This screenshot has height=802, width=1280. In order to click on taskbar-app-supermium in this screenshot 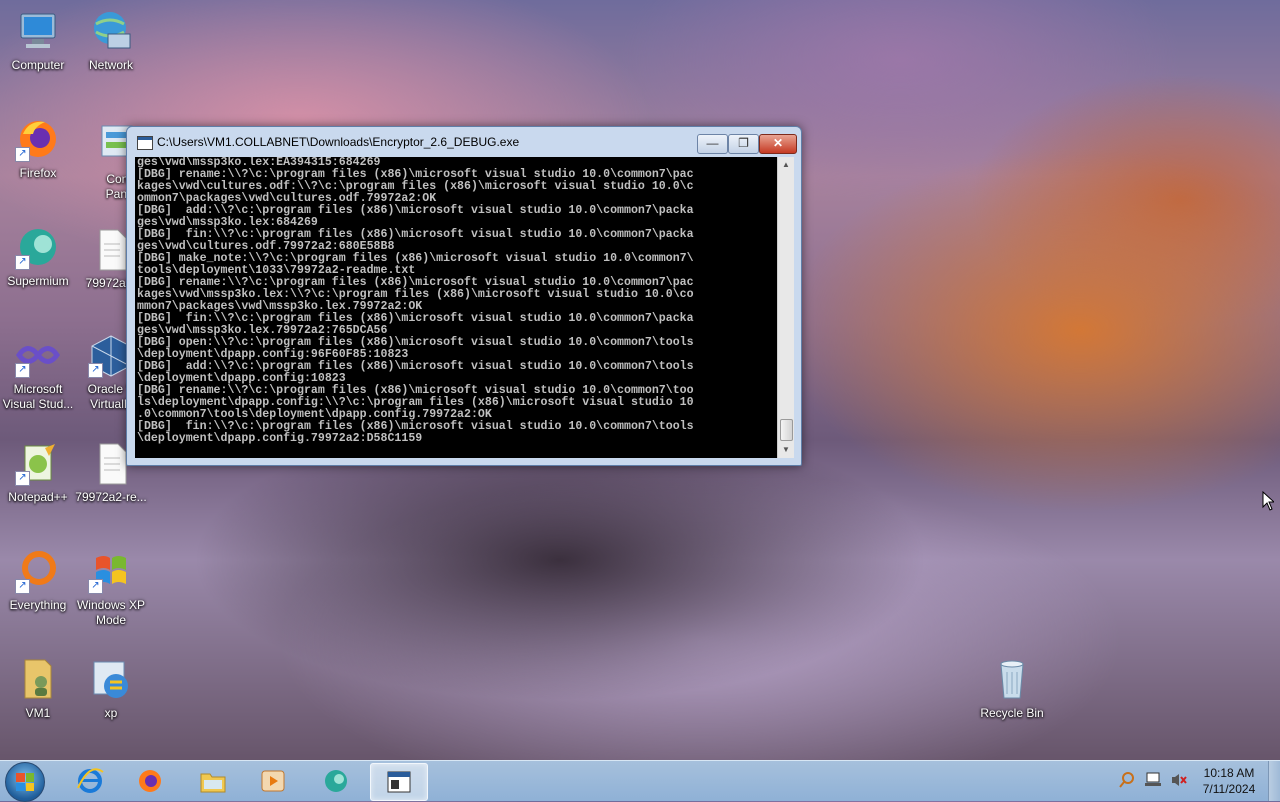, I will do `click(336, 781)`.